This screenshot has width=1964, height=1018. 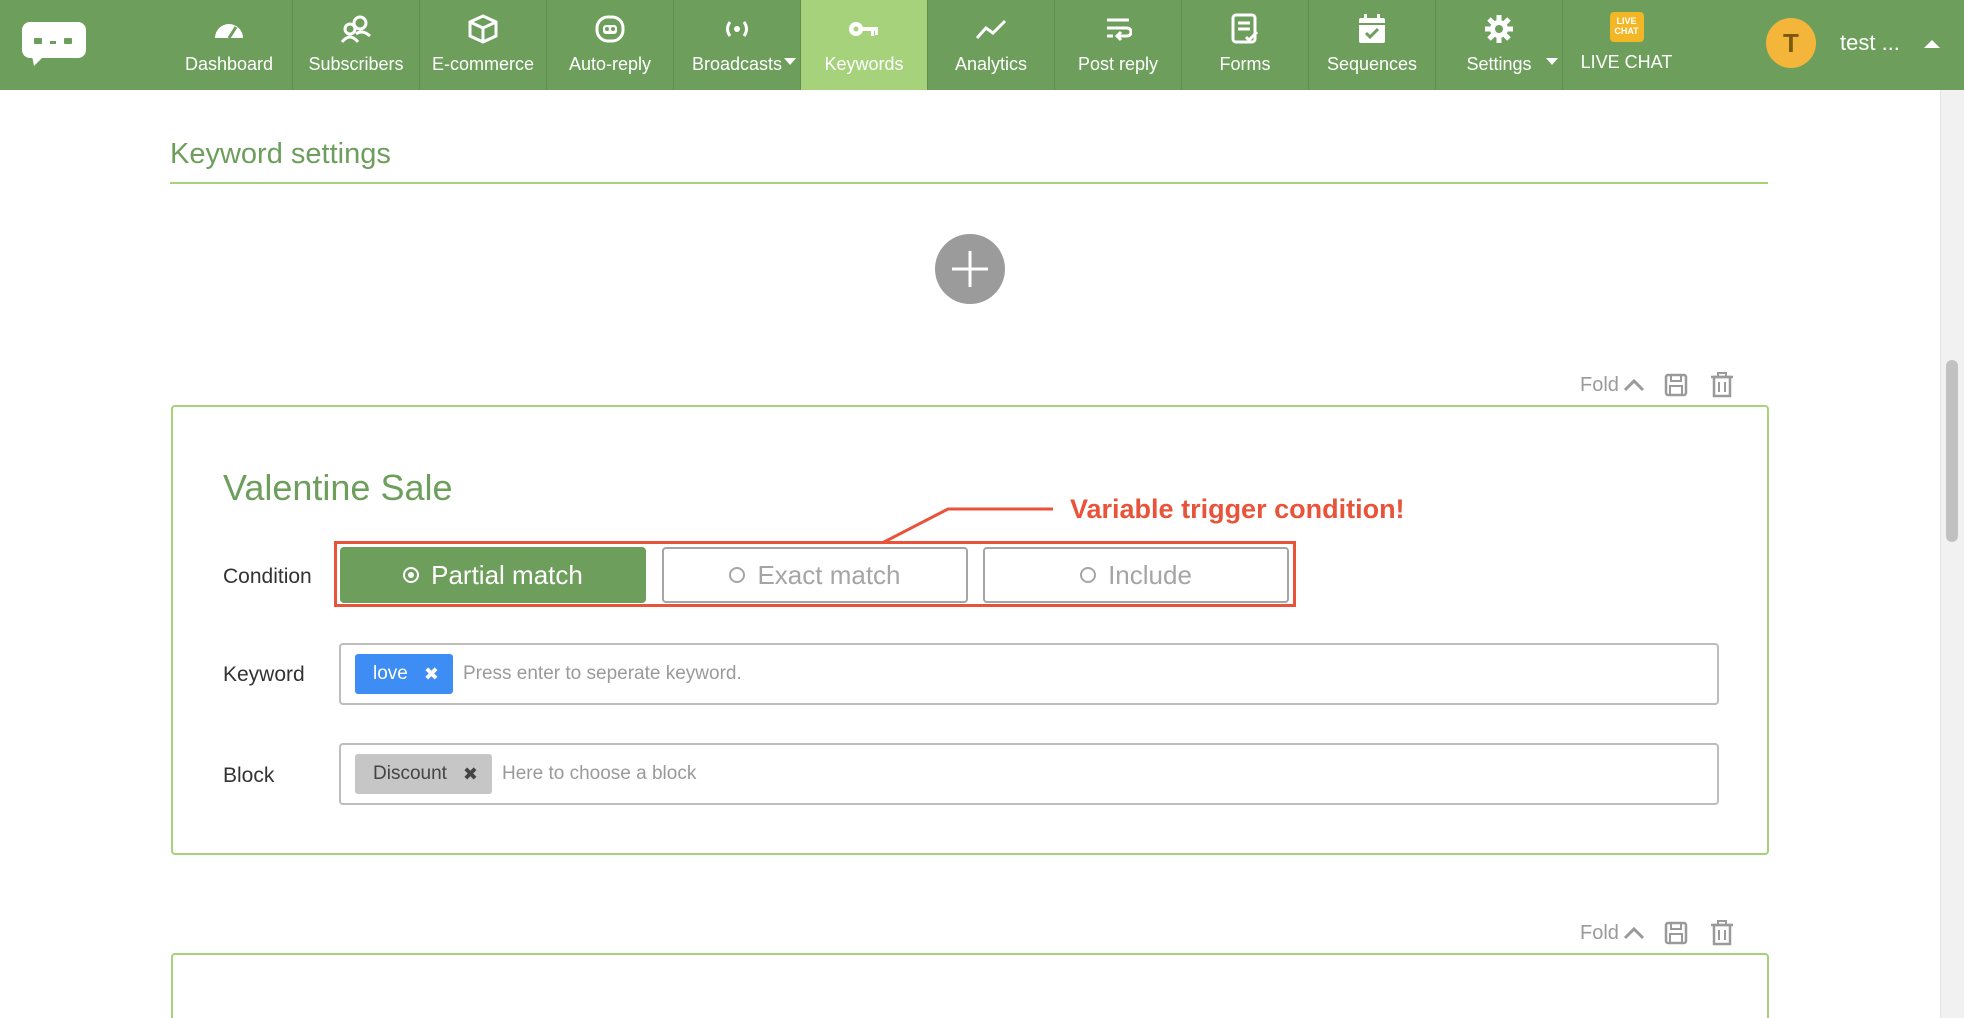 What do you see at coordinates (991, 29) in the screenshot?
I see `trend-line-icon` at bounding box center [991, 29].